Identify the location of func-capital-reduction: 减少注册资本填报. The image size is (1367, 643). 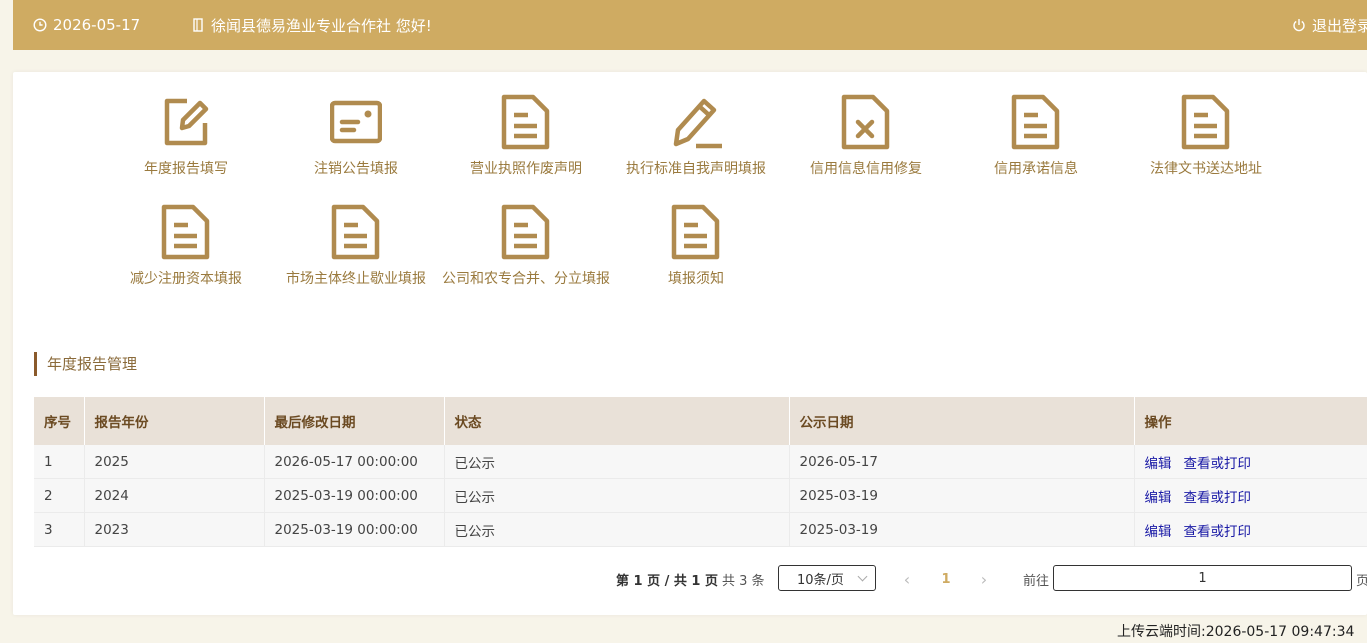
(186, 246).